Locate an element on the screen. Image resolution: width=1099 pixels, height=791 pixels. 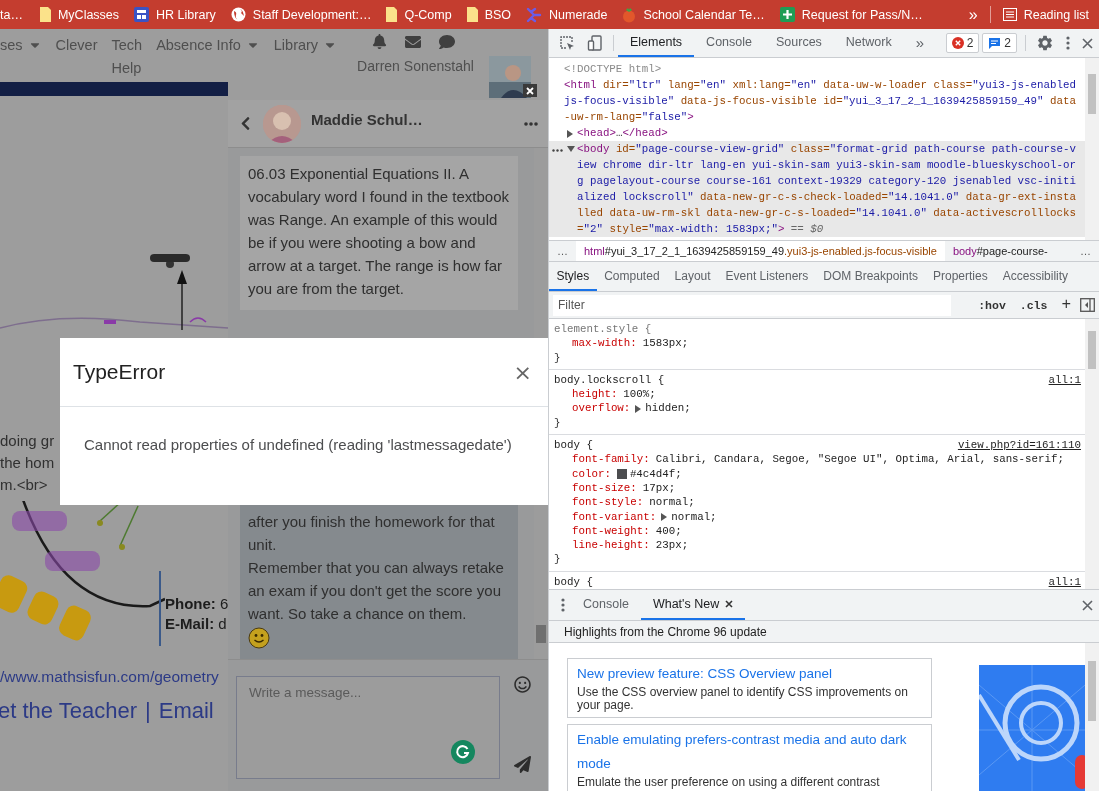
more-tabs-button: » is located at coordinates (920, 43).